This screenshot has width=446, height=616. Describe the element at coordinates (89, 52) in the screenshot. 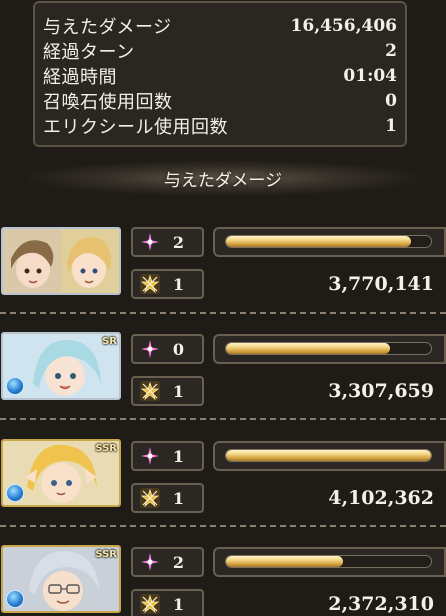

I see `summary-label: 経過ターン` at that location.